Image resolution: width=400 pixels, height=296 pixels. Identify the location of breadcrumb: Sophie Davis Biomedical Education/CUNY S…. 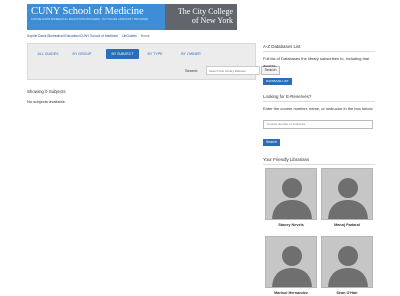
(90, 36).